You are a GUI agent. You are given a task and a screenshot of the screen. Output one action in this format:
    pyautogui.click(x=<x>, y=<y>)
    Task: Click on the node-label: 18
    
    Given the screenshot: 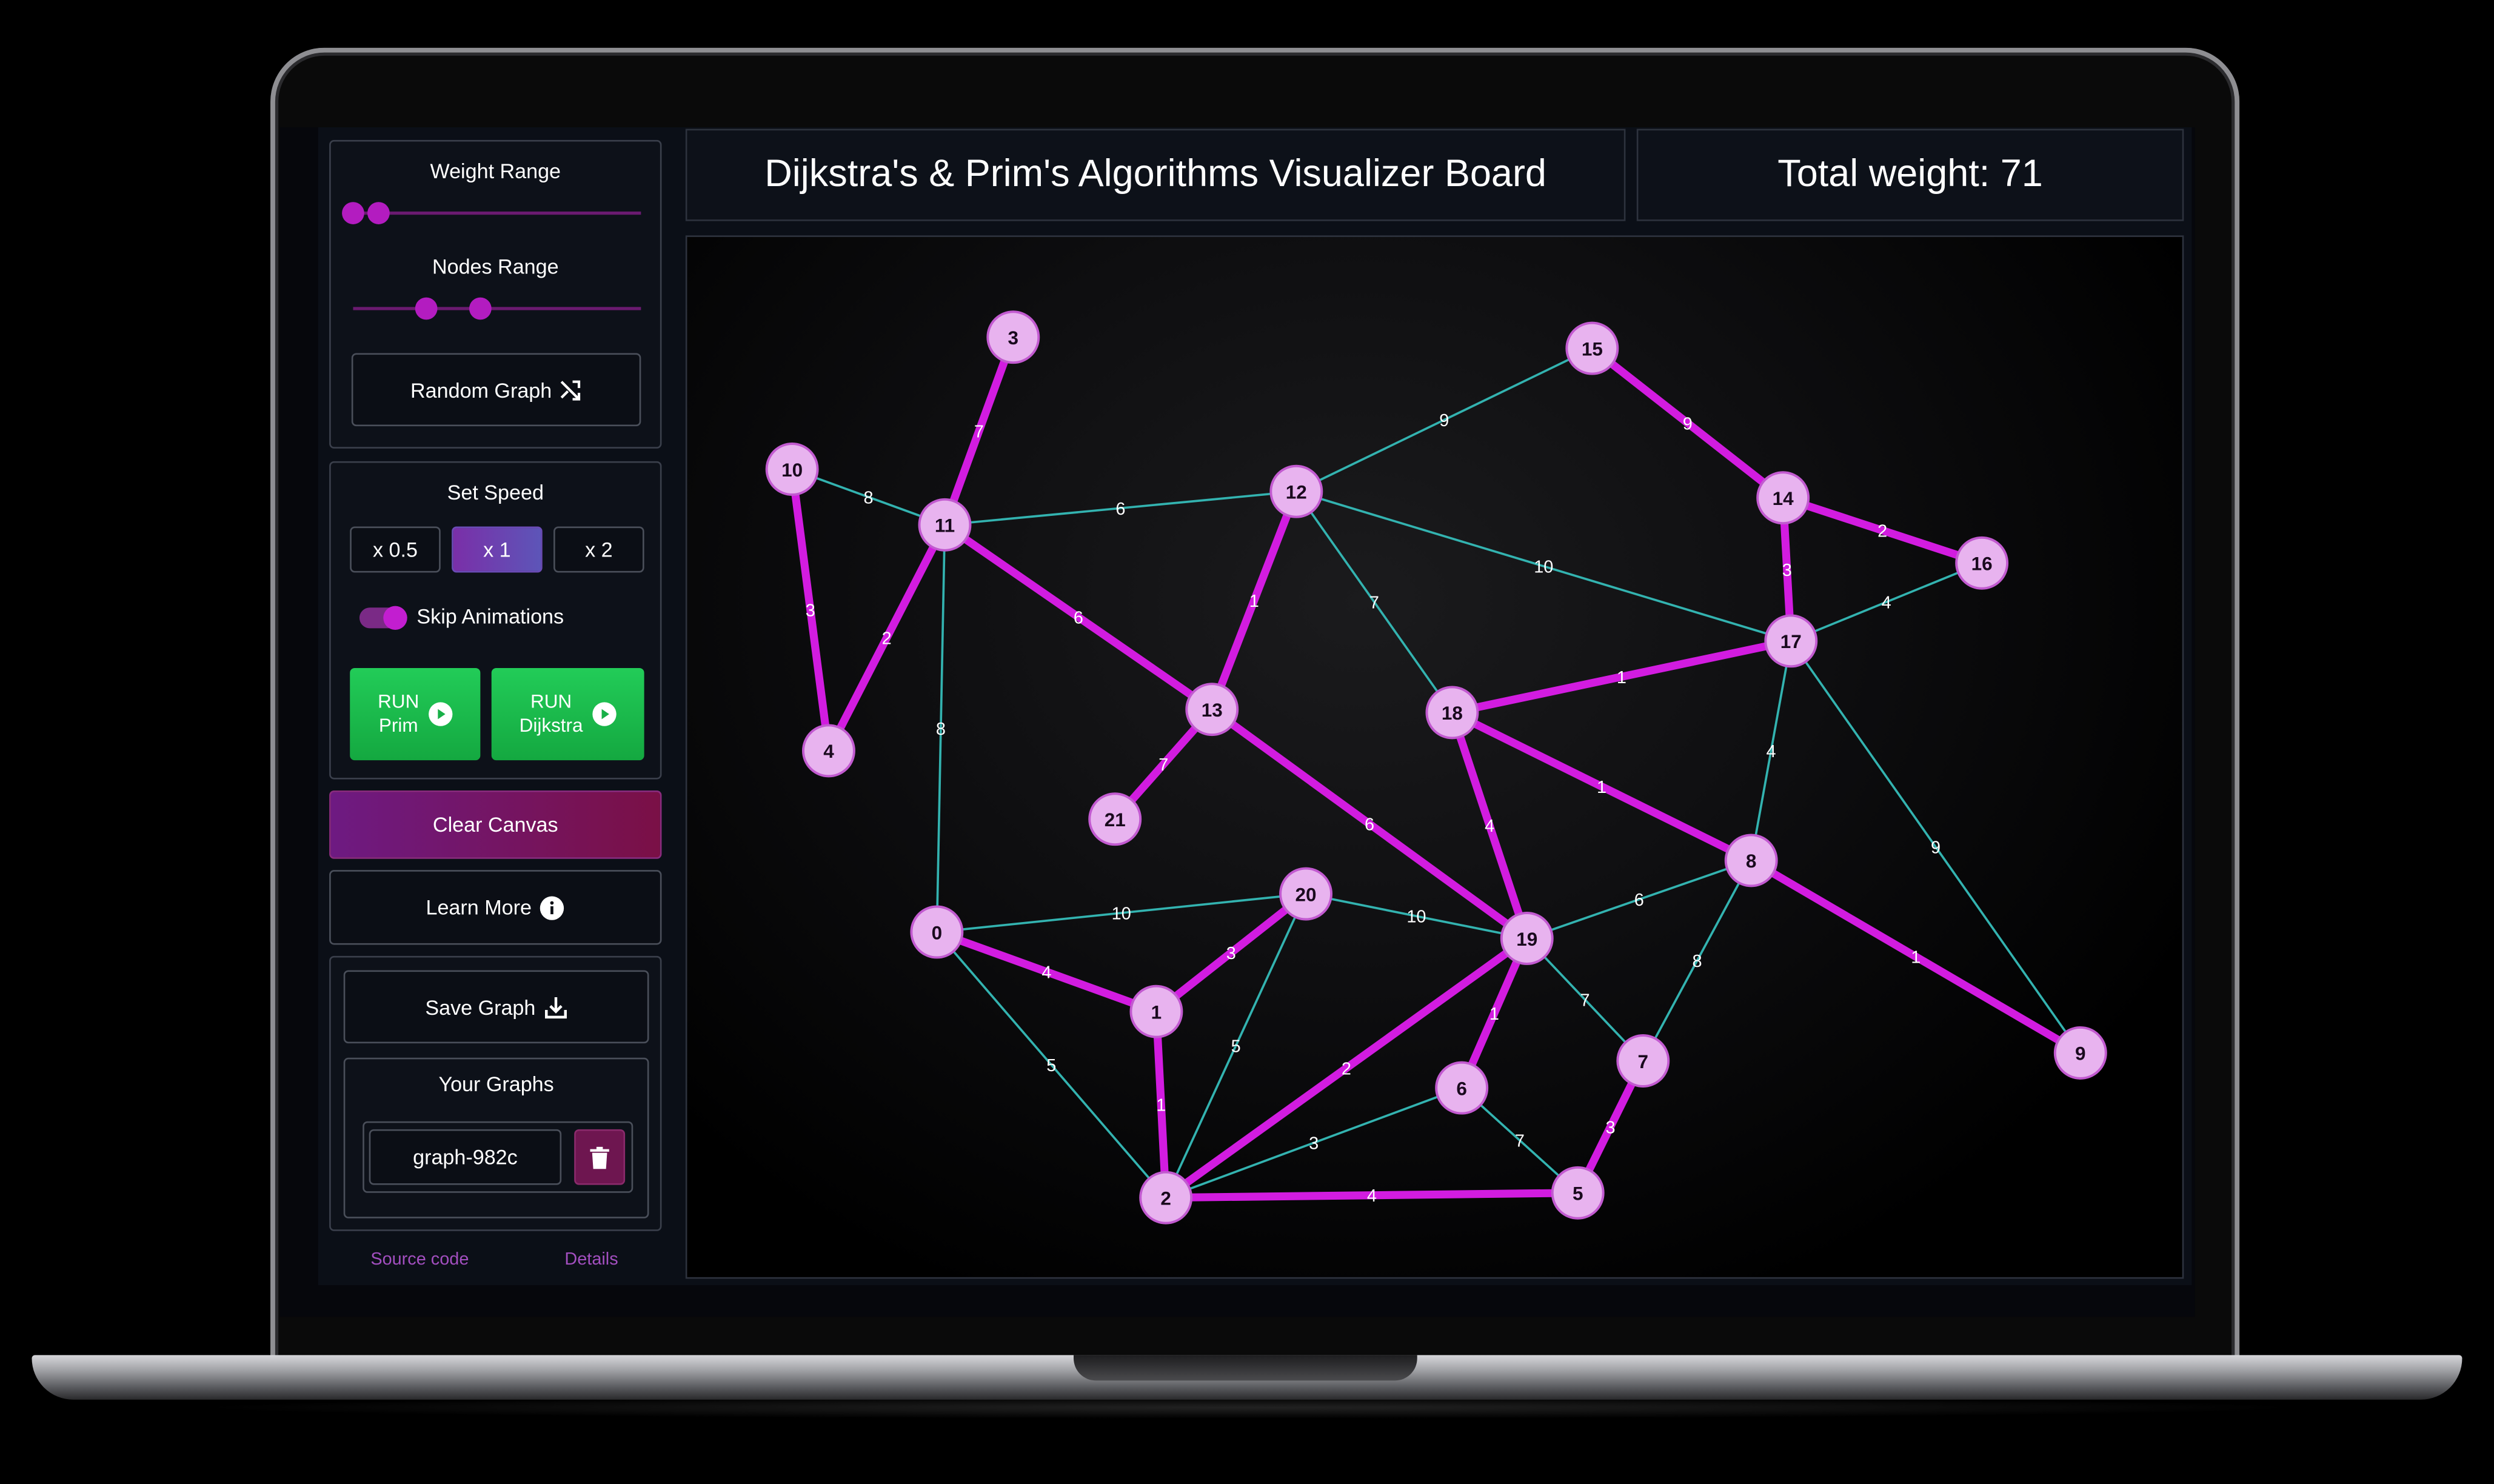 What is the action you would take?
    pyautogui.click(x=1453, y=713)
    